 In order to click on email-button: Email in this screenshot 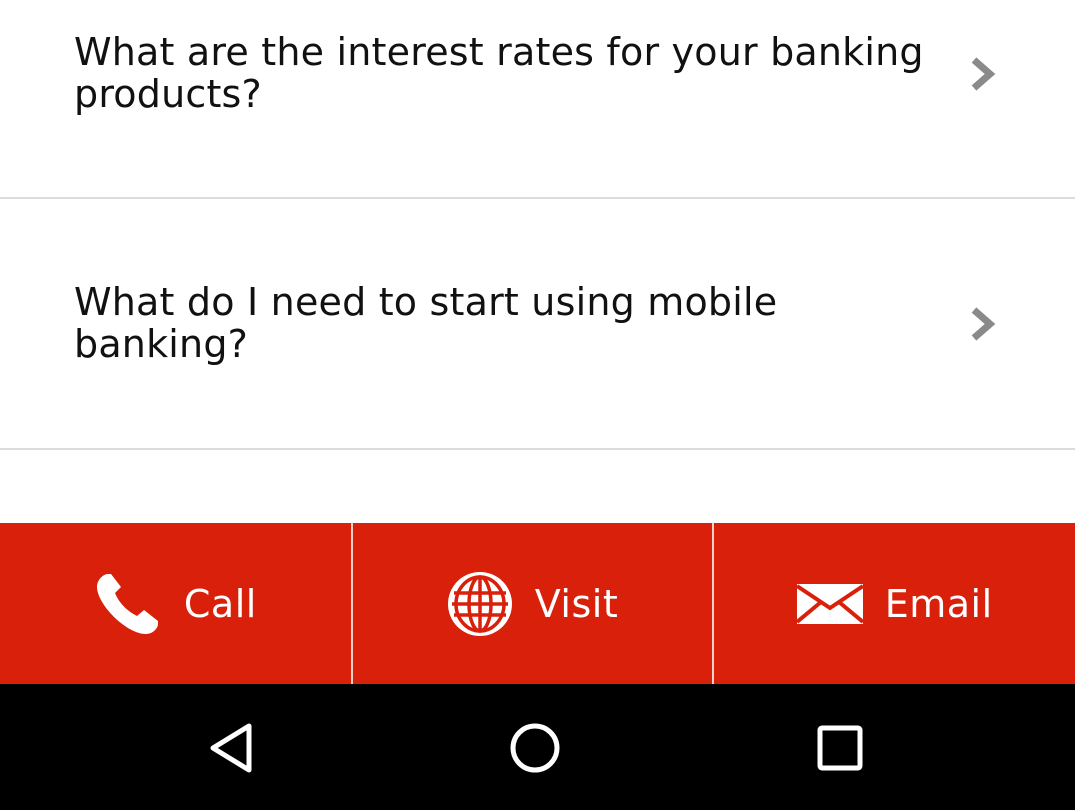, I will do `click(894, 603)`.